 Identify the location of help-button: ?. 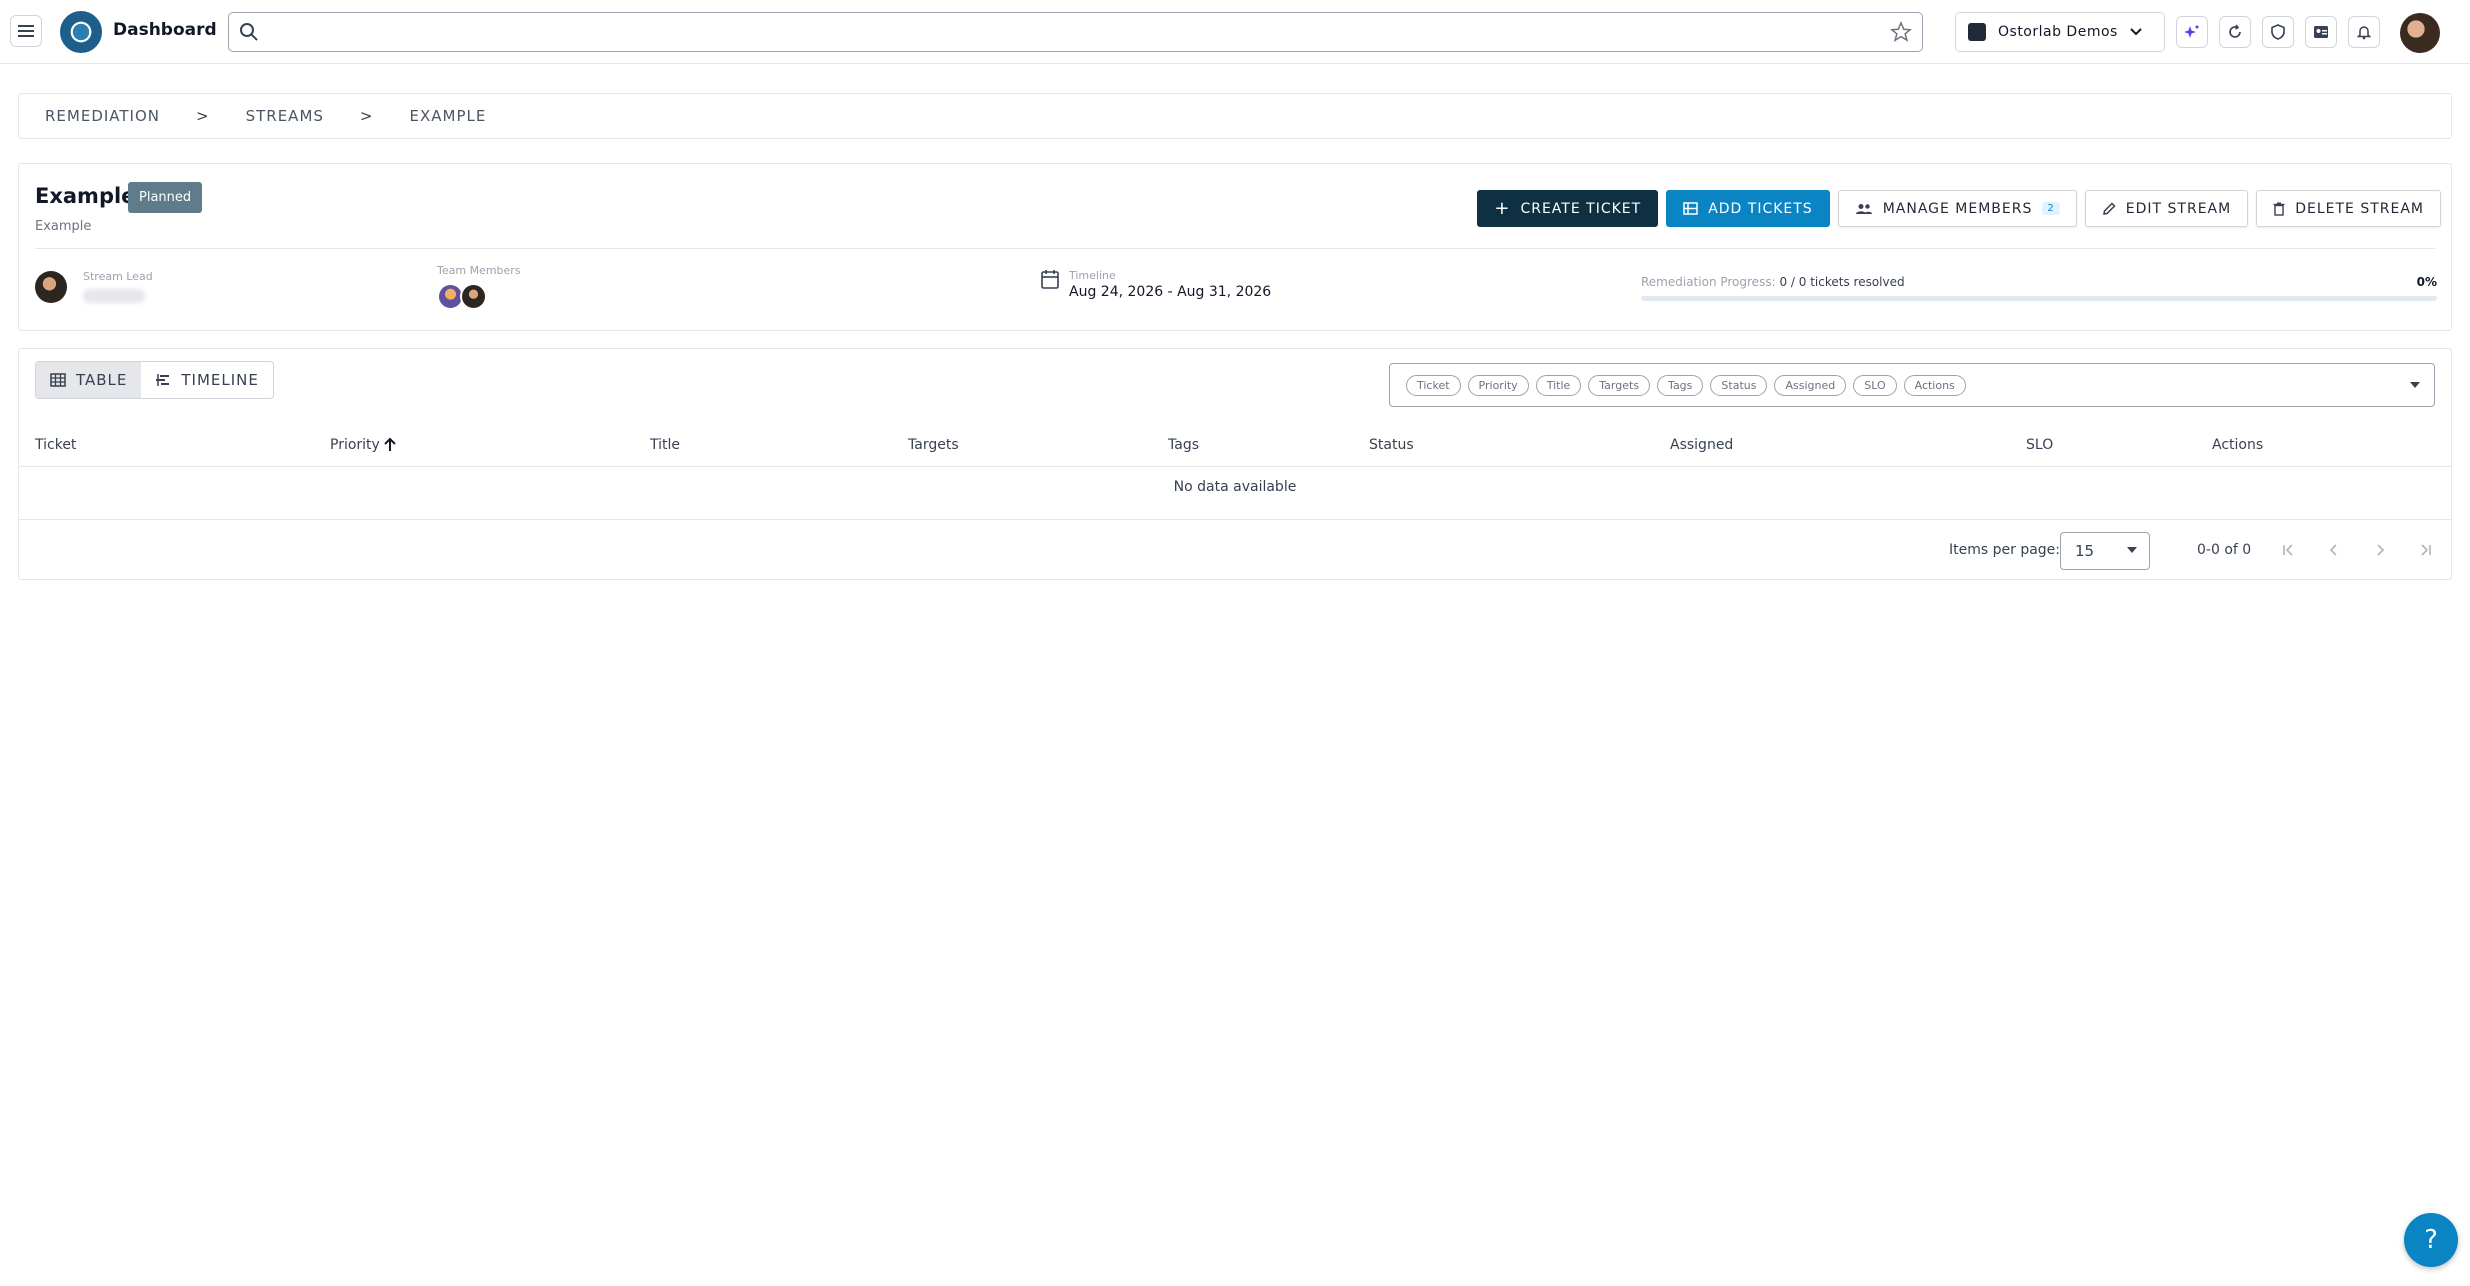
(2431, 1240).